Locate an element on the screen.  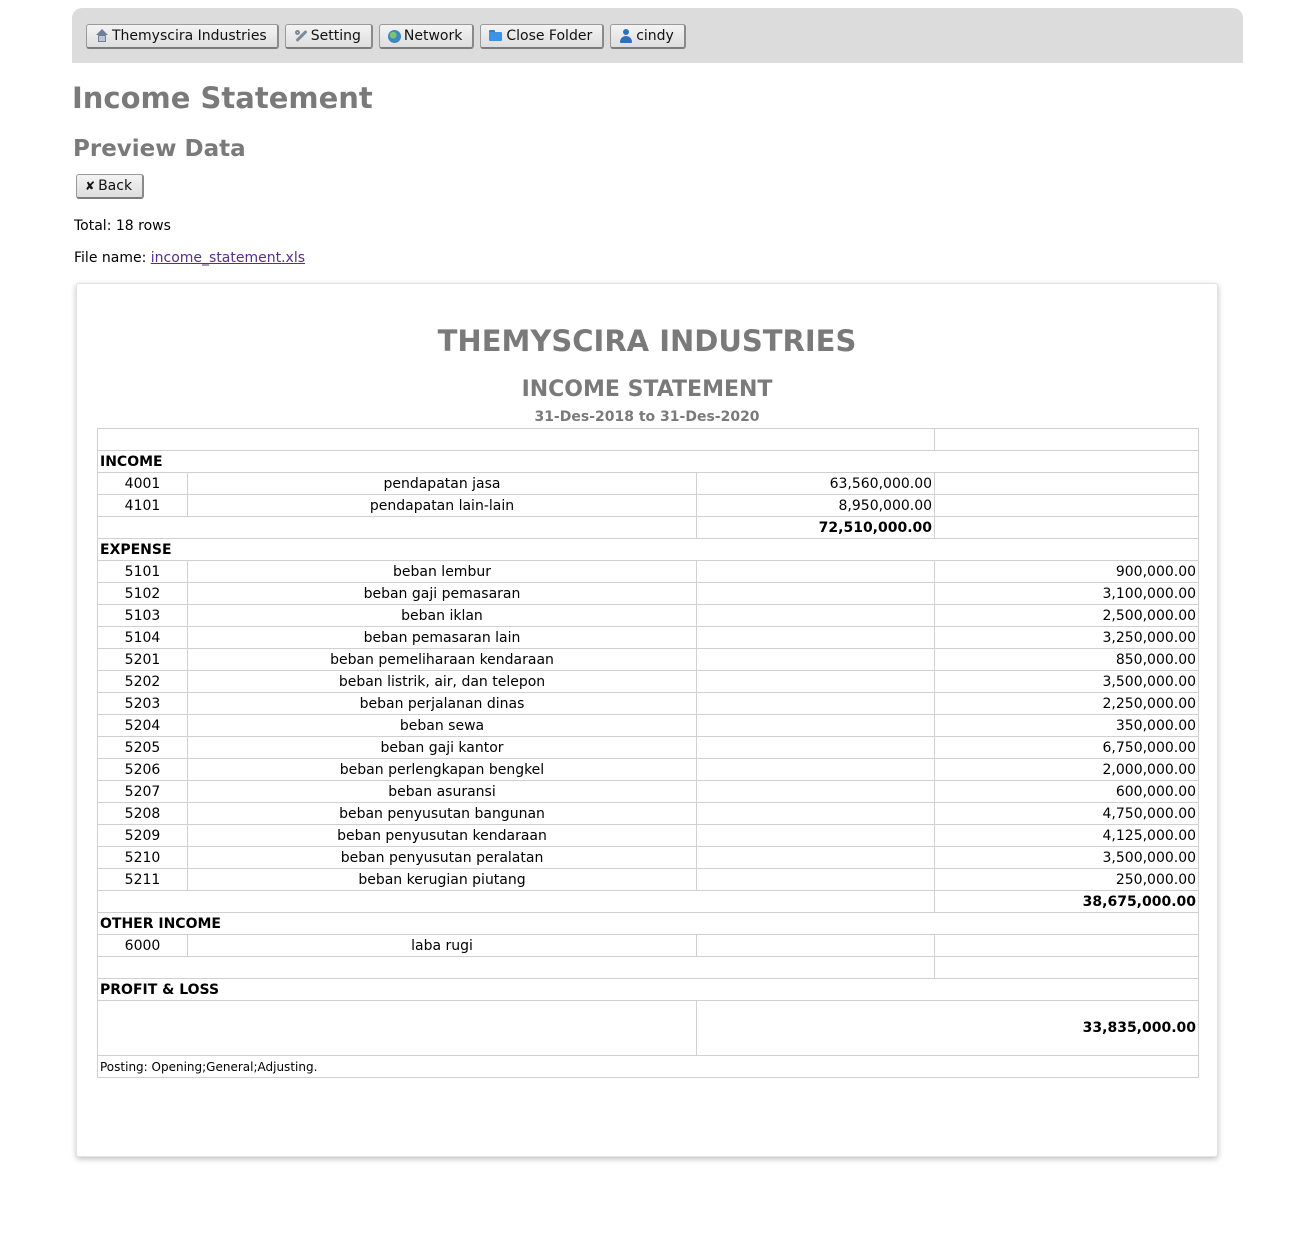
account-amount: 2,000,000.00 is located at coordinates (1067, 769).